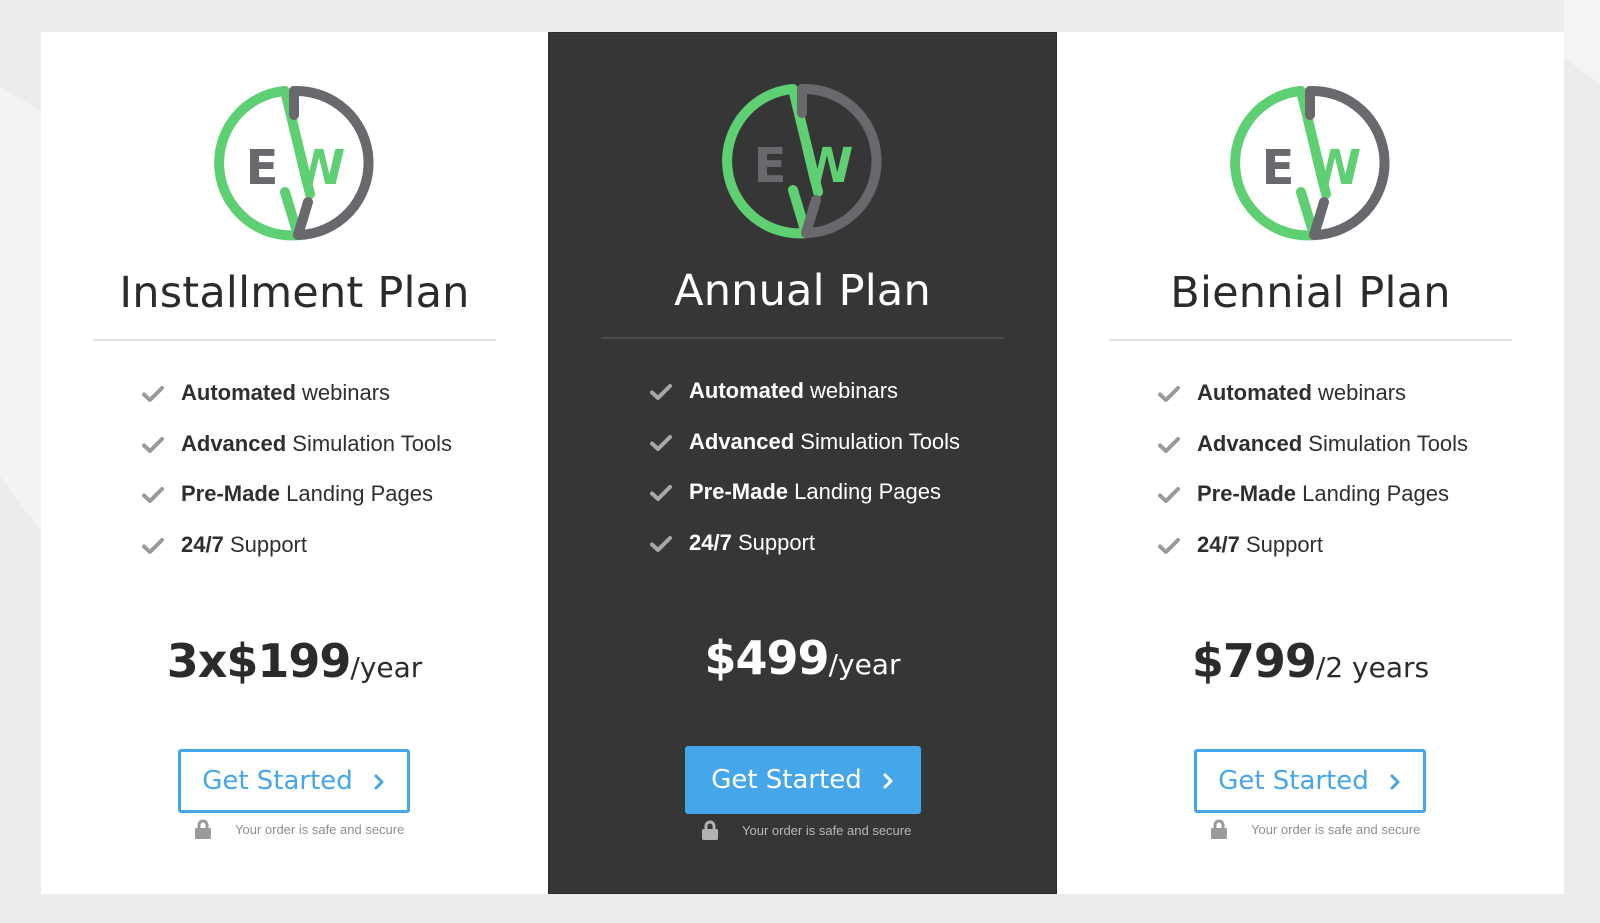 The width and height of the screenshot is (1600, 923). What do you see at coordinates (1372, 667) in the screenshot?
I see `price-period: /2 years` at bounding box center [1372, 667].